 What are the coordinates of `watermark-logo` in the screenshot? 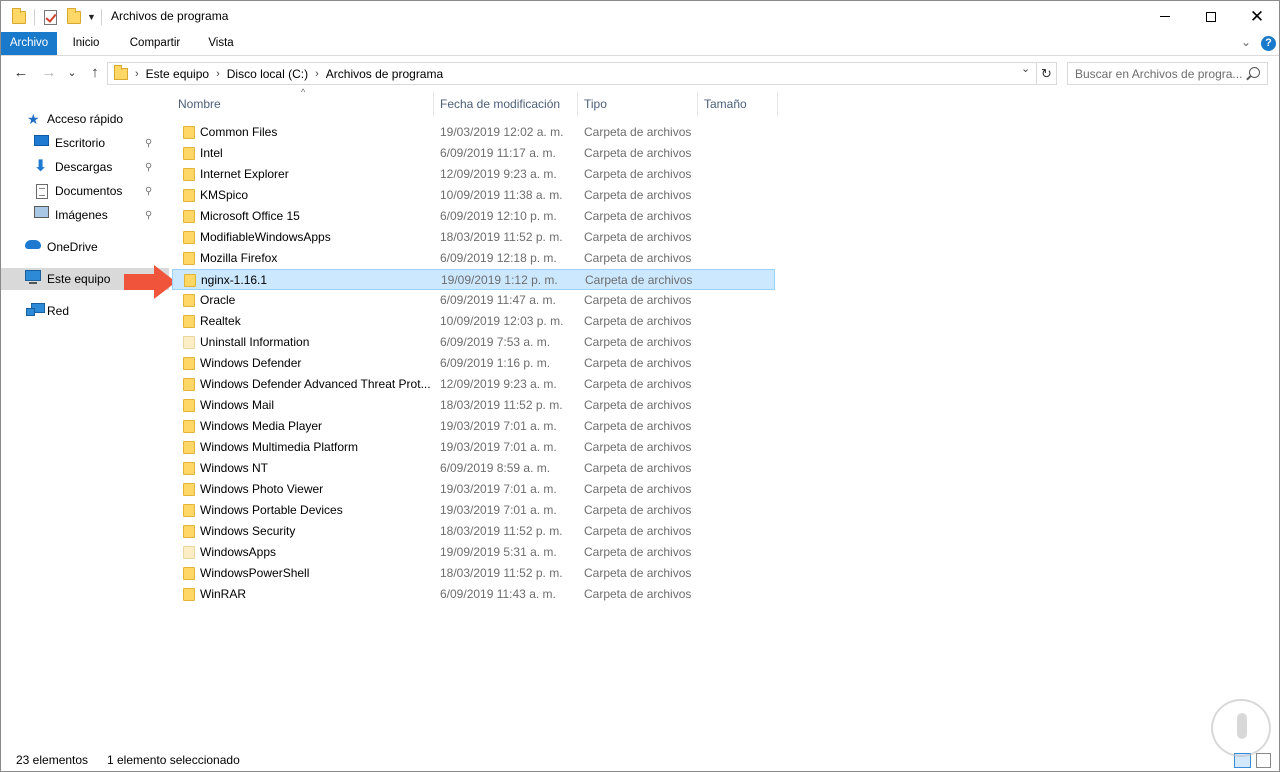 It's located at (1241, 728).